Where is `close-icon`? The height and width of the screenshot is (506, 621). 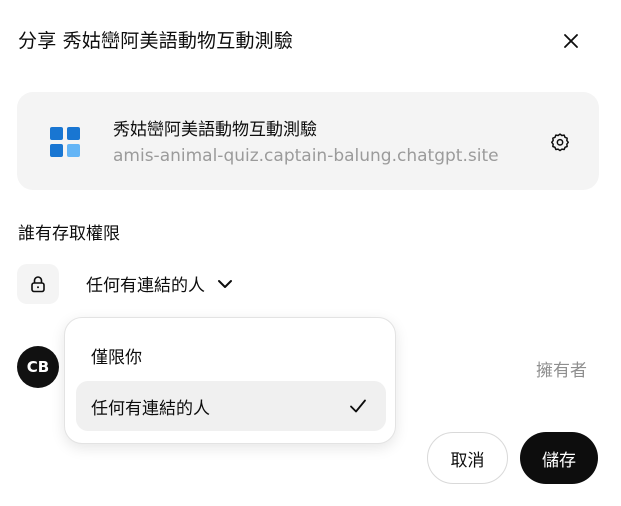
close-icon is located at coordinates (571, 41).